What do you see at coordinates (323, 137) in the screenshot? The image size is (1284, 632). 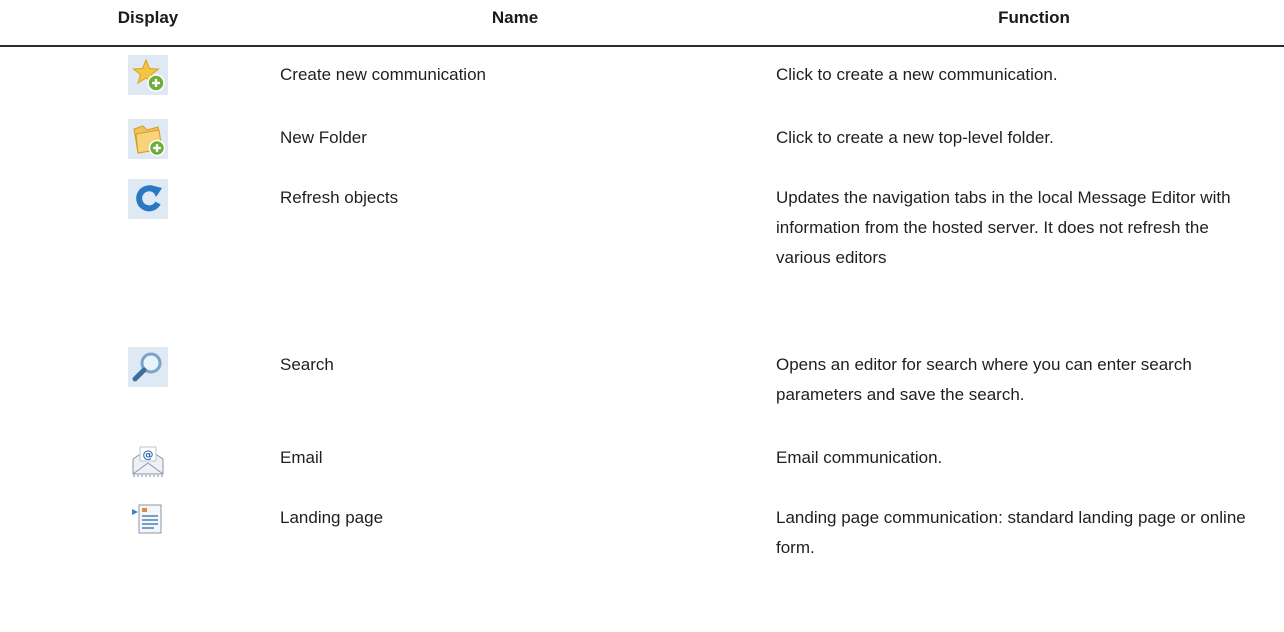 I see `row-name: New Folder` at bounding box center [323, 137].